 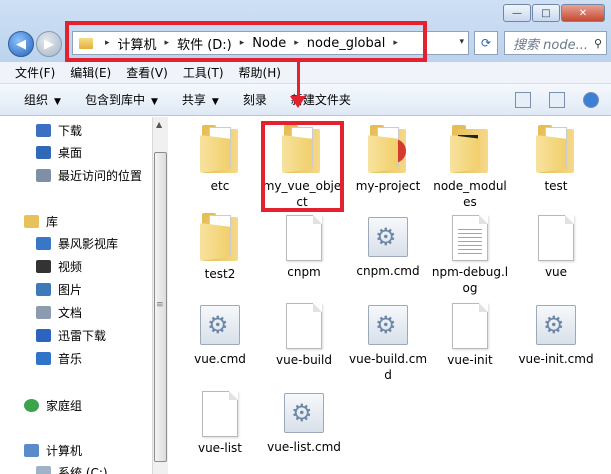 What do you see at coordinates (35, 72) in the screenshot?
I see `menu-file: 文件(F)` at bounding box center [35, 72].